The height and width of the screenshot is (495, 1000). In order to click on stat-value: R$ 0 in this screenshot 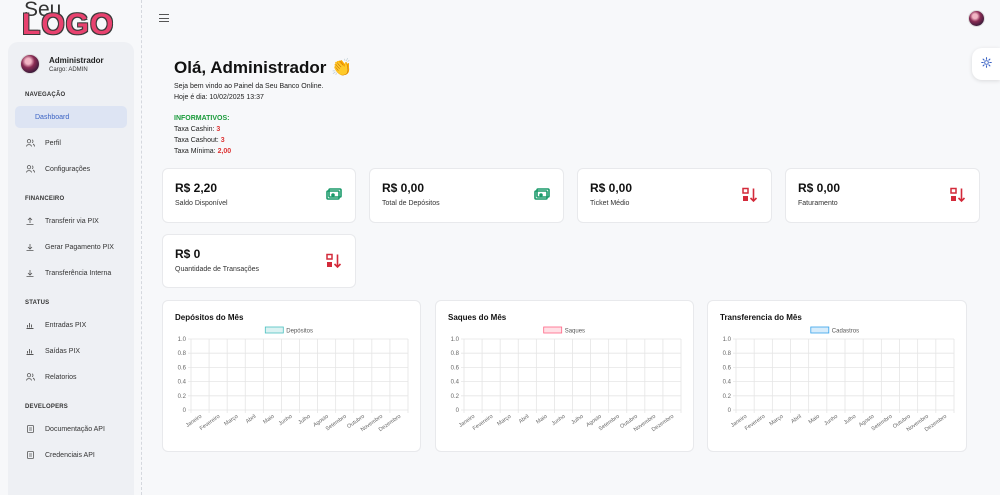, I will do `click(188, 254)`.